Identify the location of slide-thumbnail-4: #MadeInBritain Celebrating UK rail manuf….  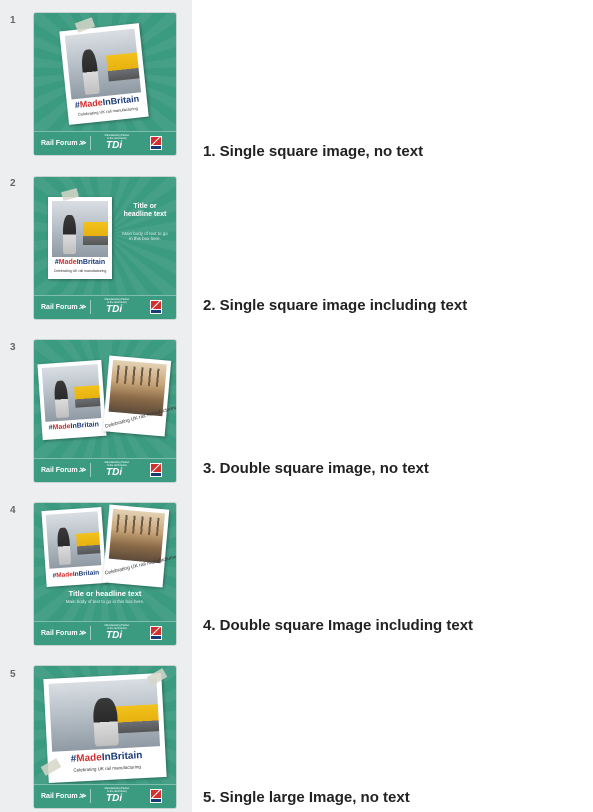
(105, 574).